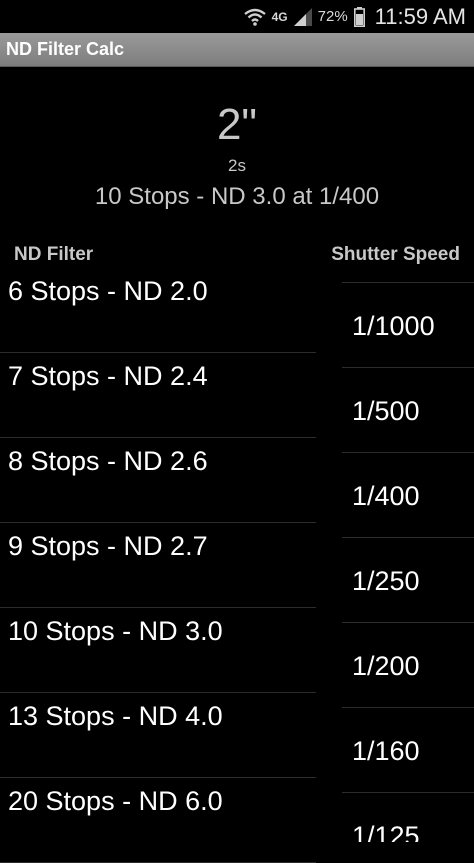  What do you see at coordinates (359, 16) in the screenshot?
I see `battery-icon` at bounding box center [359, 16].